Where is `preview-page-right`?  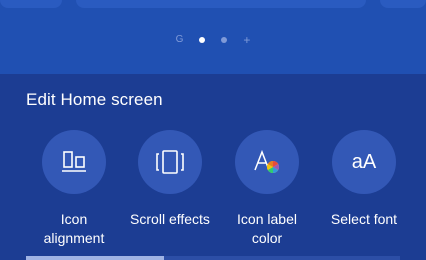
preview-page-right is located at coordinates (403, 4).